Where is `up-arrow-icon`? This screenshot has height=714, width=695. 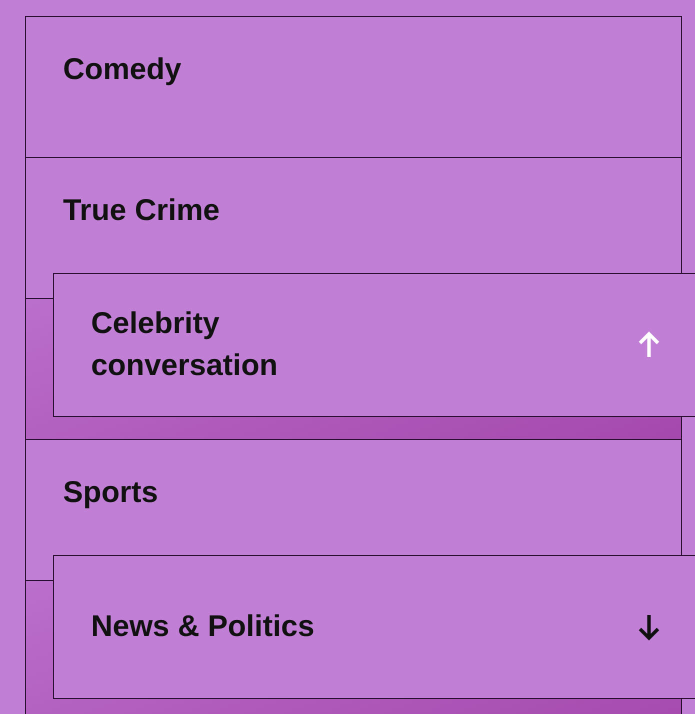
up-arrow-icon is located at coordinates (649, 345).